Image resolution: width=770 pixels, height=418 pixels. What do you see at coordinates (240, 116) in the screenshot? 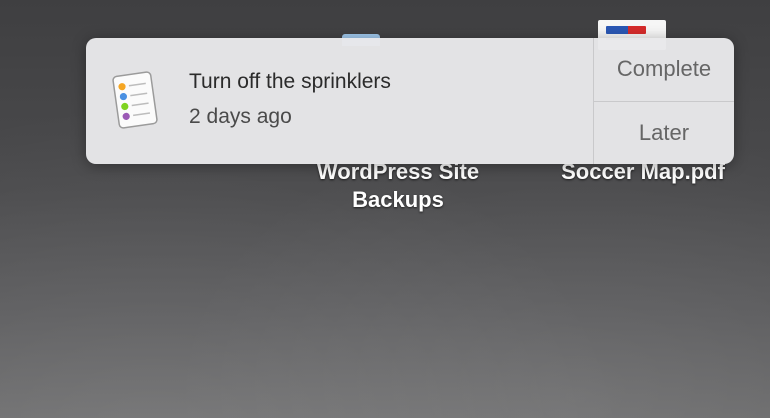
I see `notification-time: 2 days ago` at bounding box center [240, 116].